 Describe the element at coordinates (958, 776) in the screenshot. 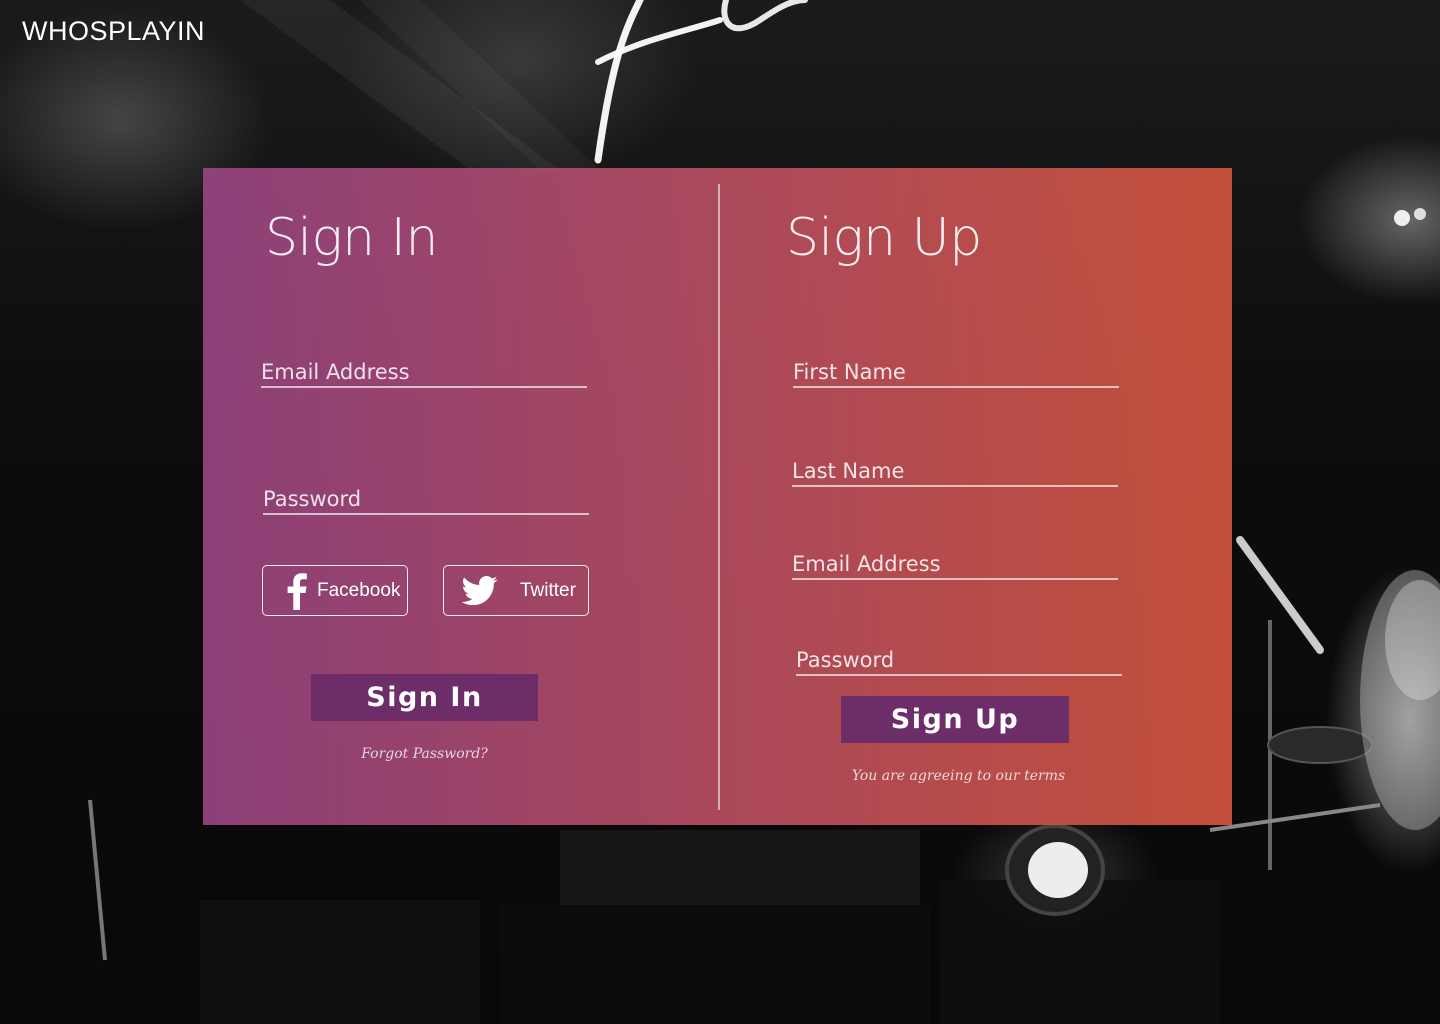

I see `terms-link: You are agreeing to our terms` at that location.